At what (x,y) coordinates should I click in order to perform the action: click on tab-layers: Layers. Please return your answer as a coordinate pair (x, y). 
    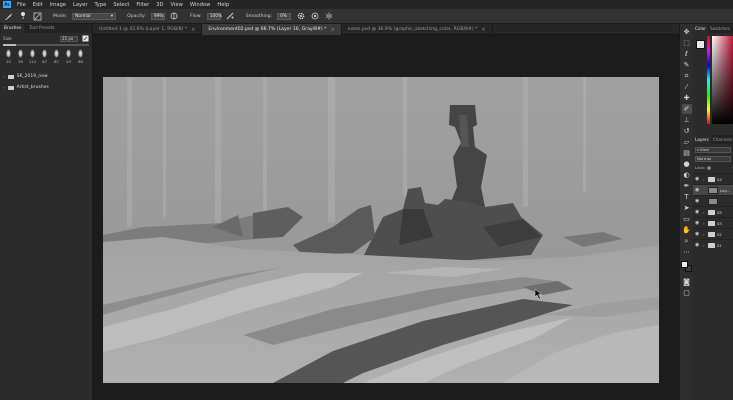
    Looking at the image, I should click on (702, 139).